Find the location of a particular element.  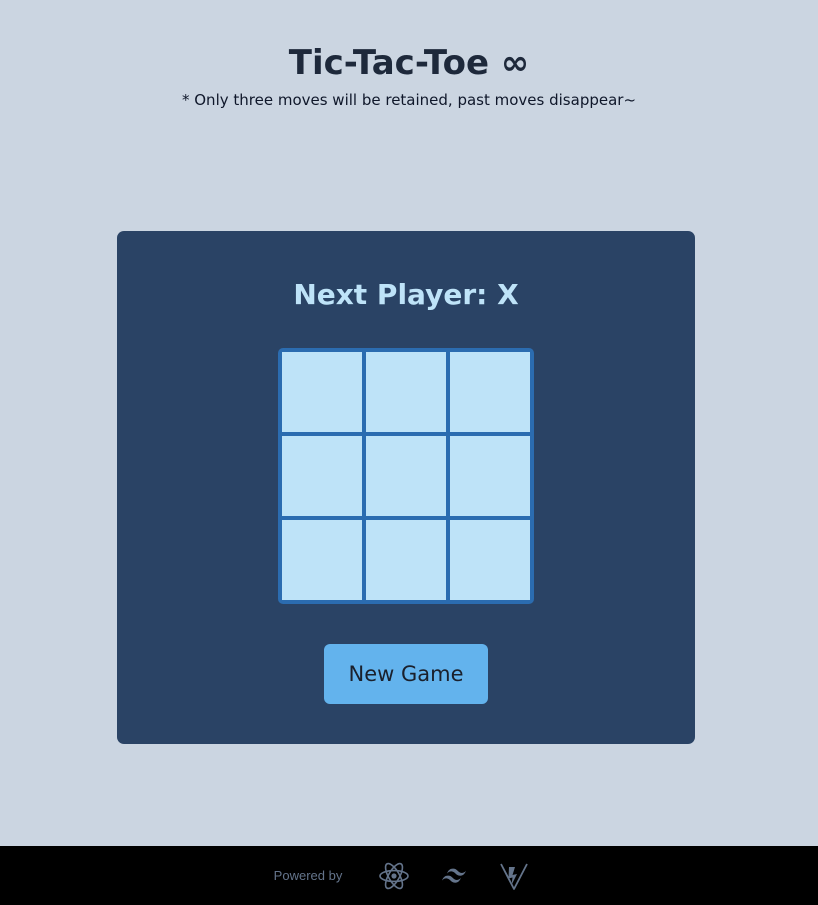

powered-by-label: Powered by is located at coordinates (308, 875).